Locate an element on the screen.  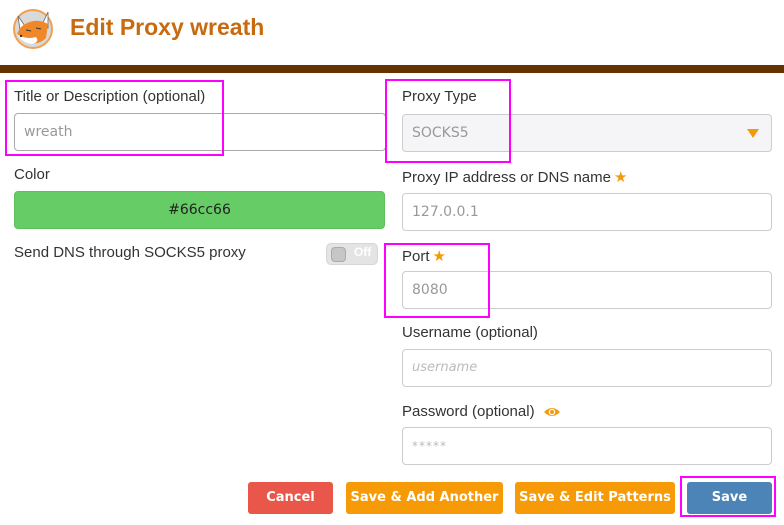
foxyproxy-logo-icon is located at coordinates (33, 29).